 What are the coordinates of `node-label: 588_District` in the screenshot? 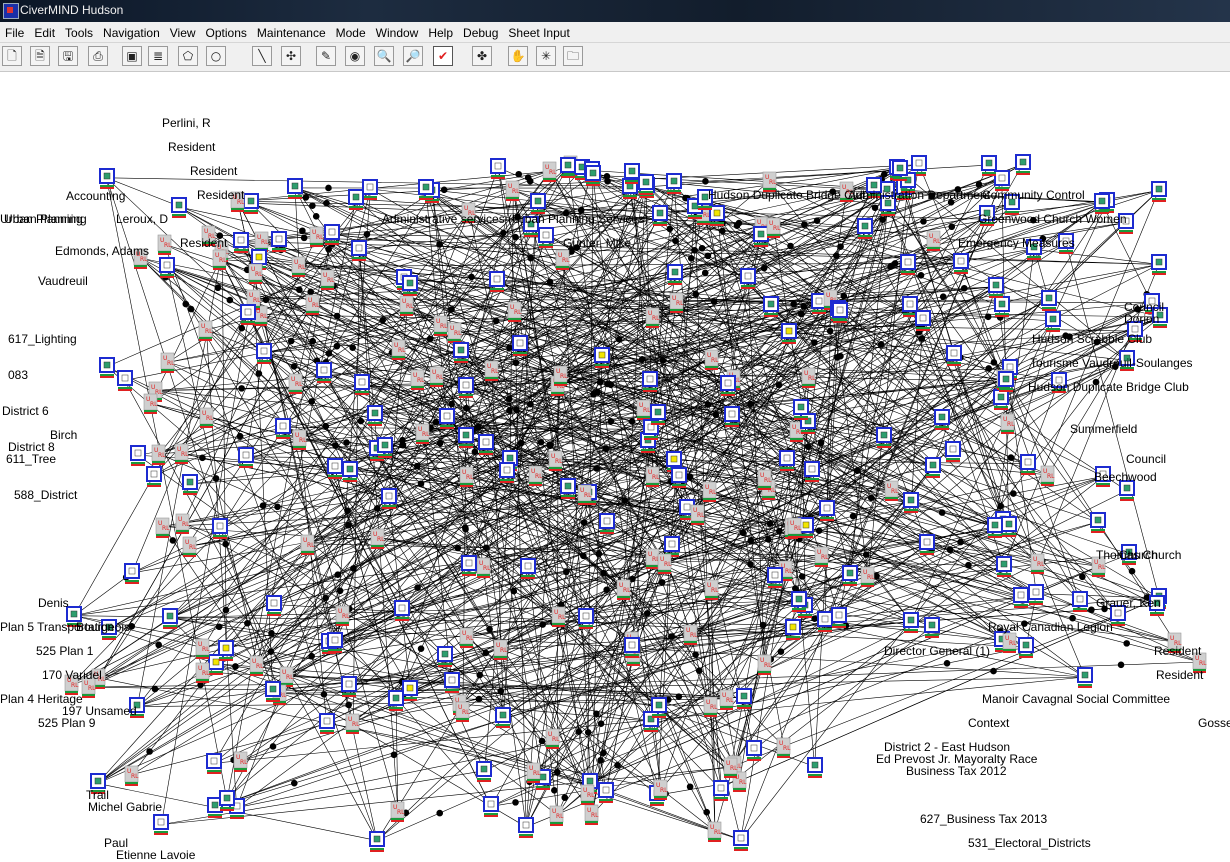 It's located at (46, 495).